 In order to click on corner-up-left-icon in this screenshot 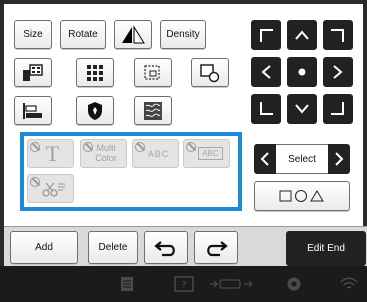, I will do `click(266, 35)`.